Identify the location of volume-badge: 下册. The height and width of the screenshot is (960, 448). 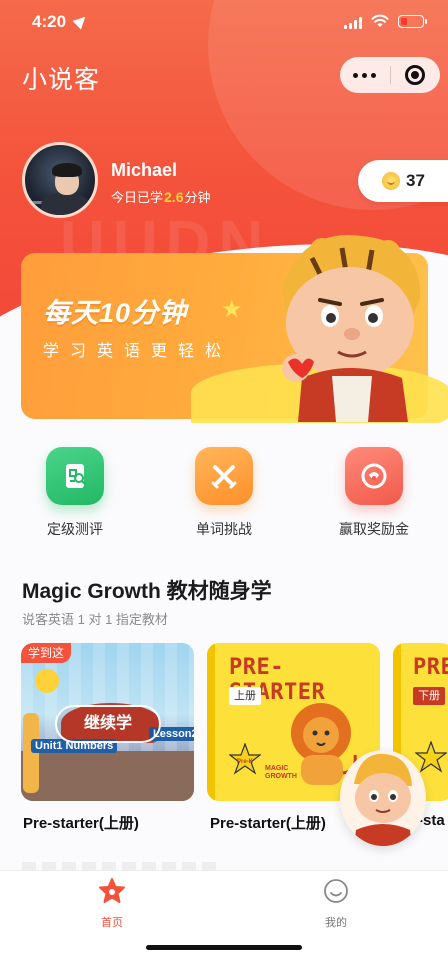
(429, 696).